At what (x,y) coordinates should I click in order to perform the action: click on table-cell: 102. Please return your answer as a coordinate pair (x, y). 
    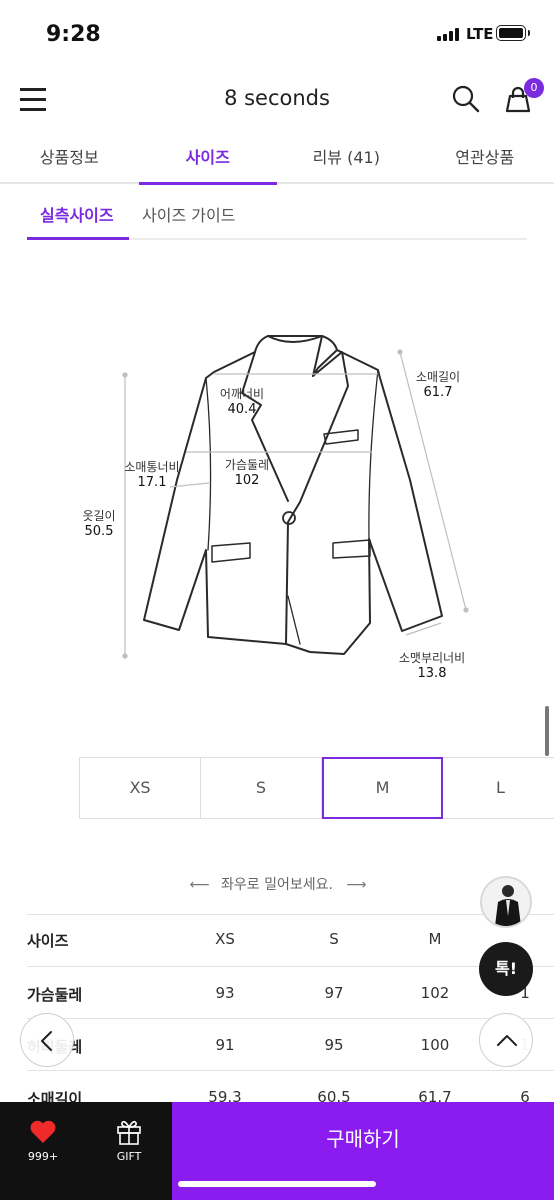
    Looking at the image, I should click on (435, 993).